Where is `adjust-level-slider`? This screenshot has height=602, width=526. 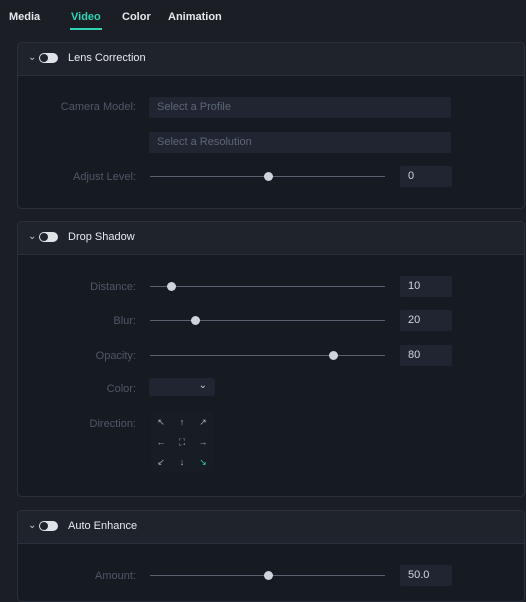
adjust-level-slider is located at coordinates (267, 176).